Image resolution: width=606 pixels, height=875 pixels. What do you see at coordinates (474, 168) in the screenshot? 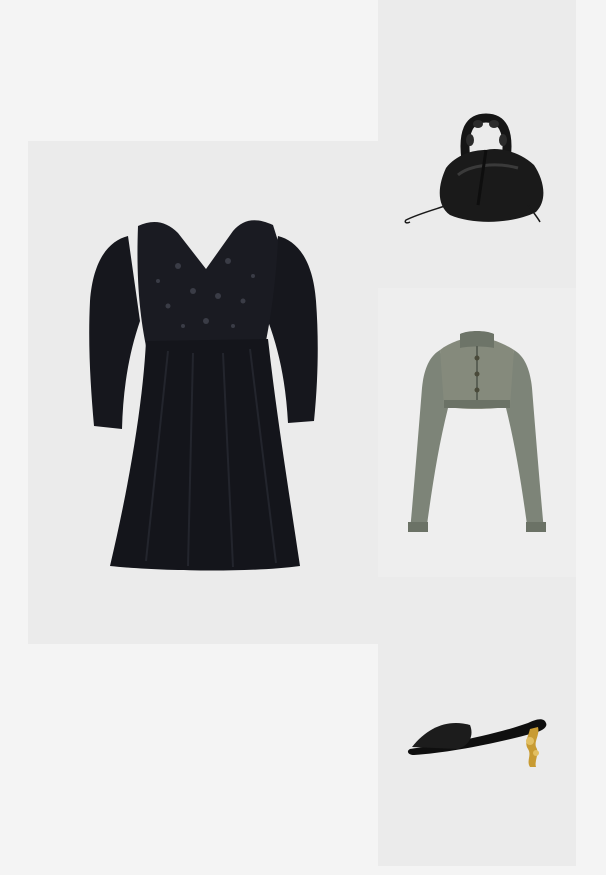
I see `black-leather-bucket-bag-image` at bounding box center [474, 168].